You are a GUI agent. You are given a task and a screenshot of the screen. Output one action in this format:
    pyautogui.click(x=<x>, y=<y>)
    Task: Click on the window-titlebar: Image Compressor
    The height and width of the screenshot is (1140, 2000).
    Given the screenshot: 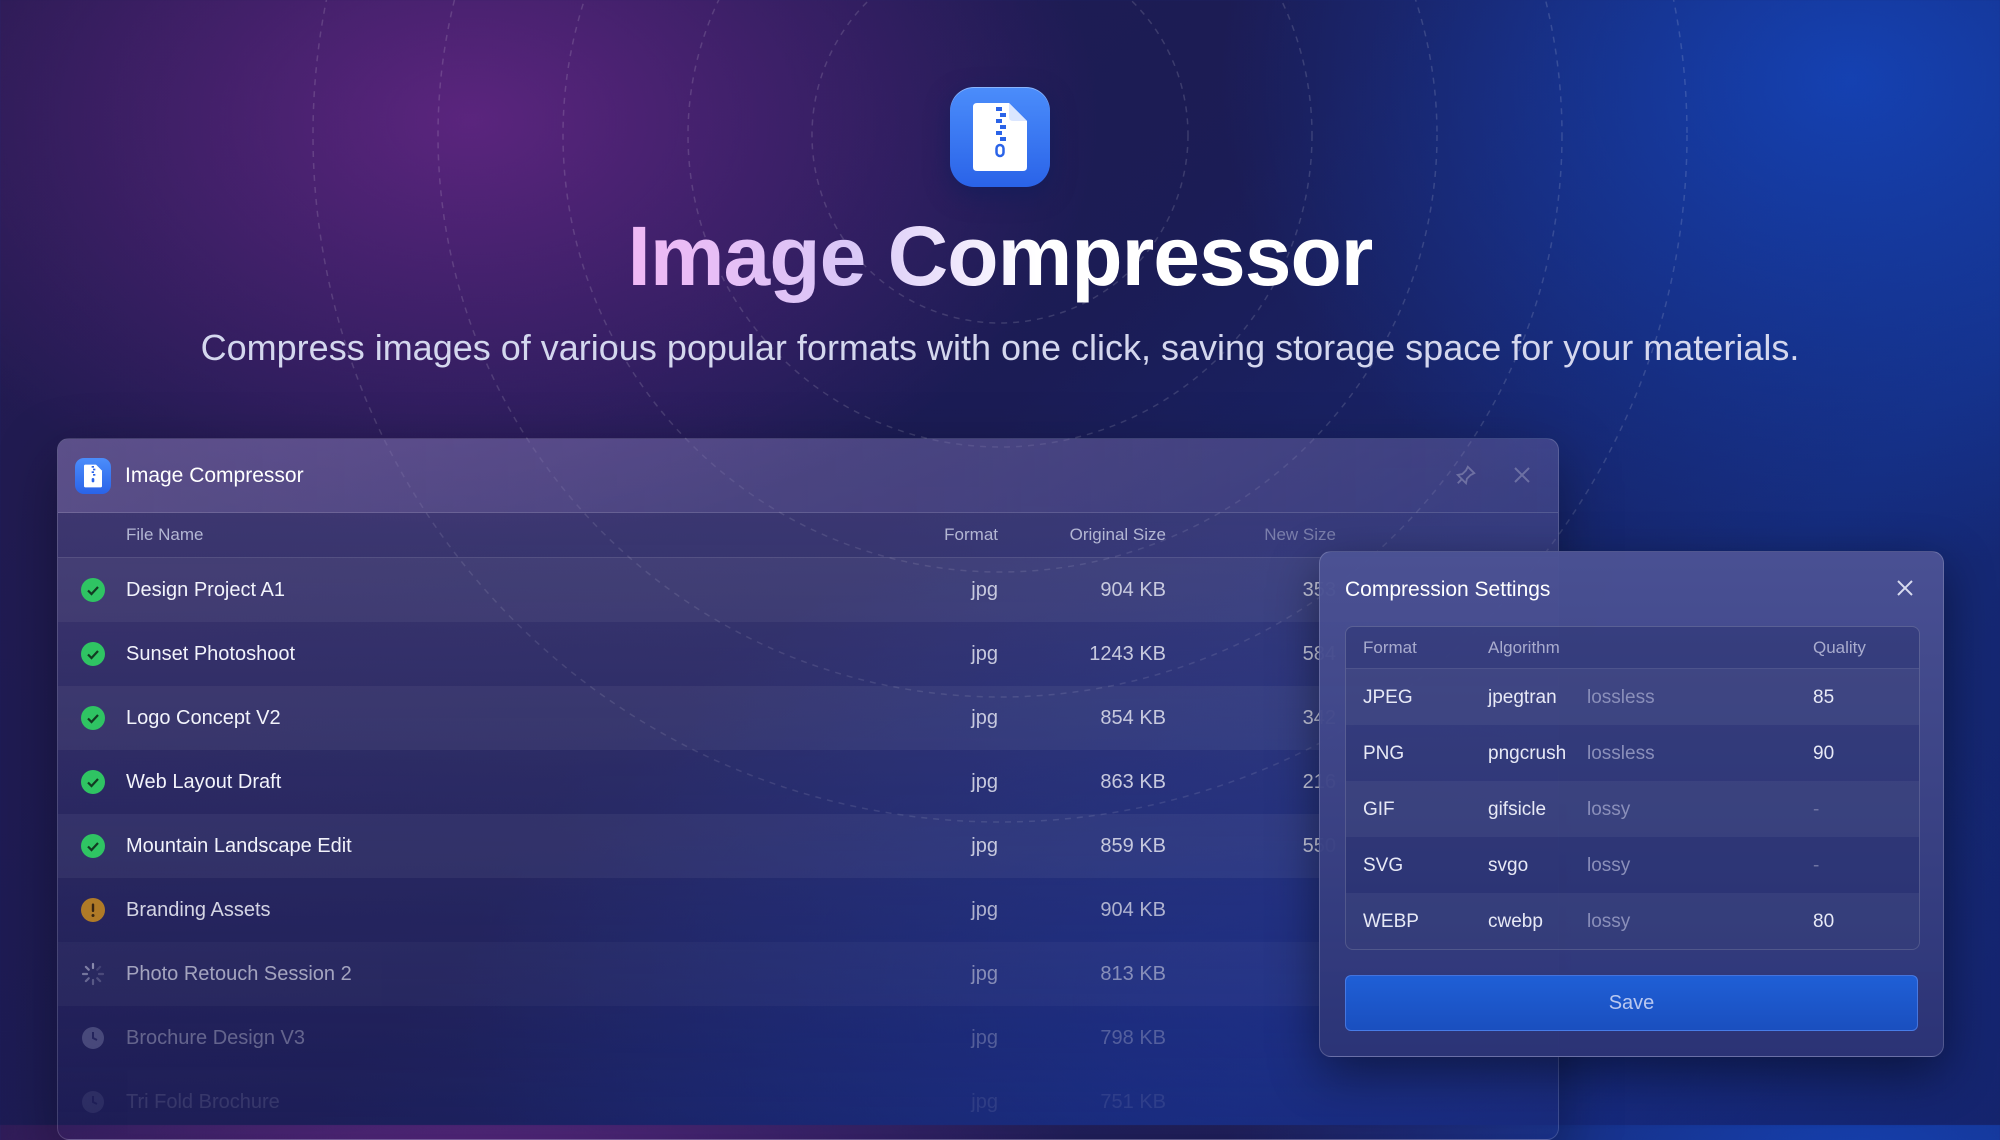 What is the action you would take?
    pyautogui.click(x=808, y=476)
    